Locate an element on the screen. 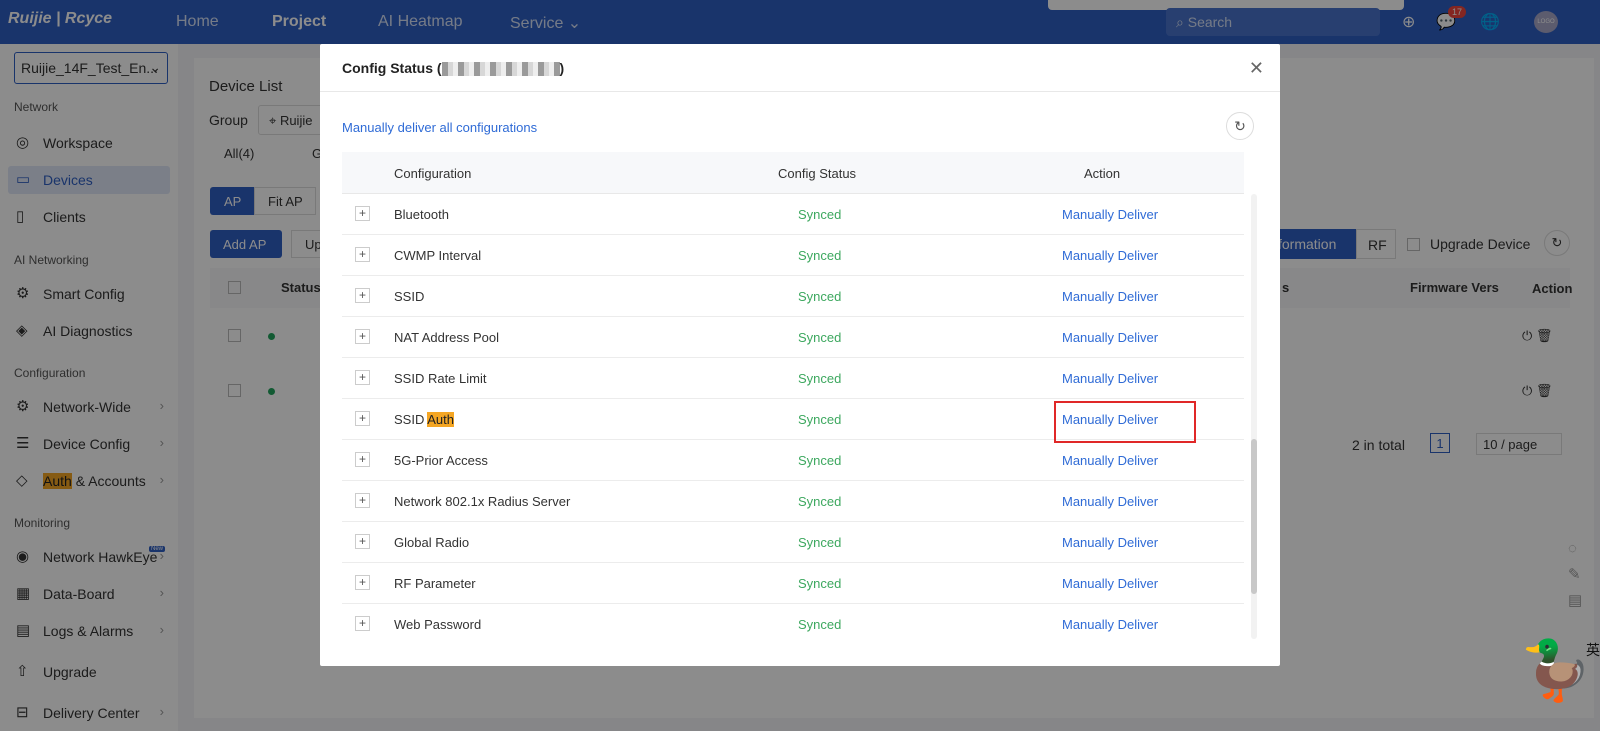 Image resolution: width=1600 pixels, height=731 pixels. dialog-title: Config Status () is located at coordinates (800, 68).